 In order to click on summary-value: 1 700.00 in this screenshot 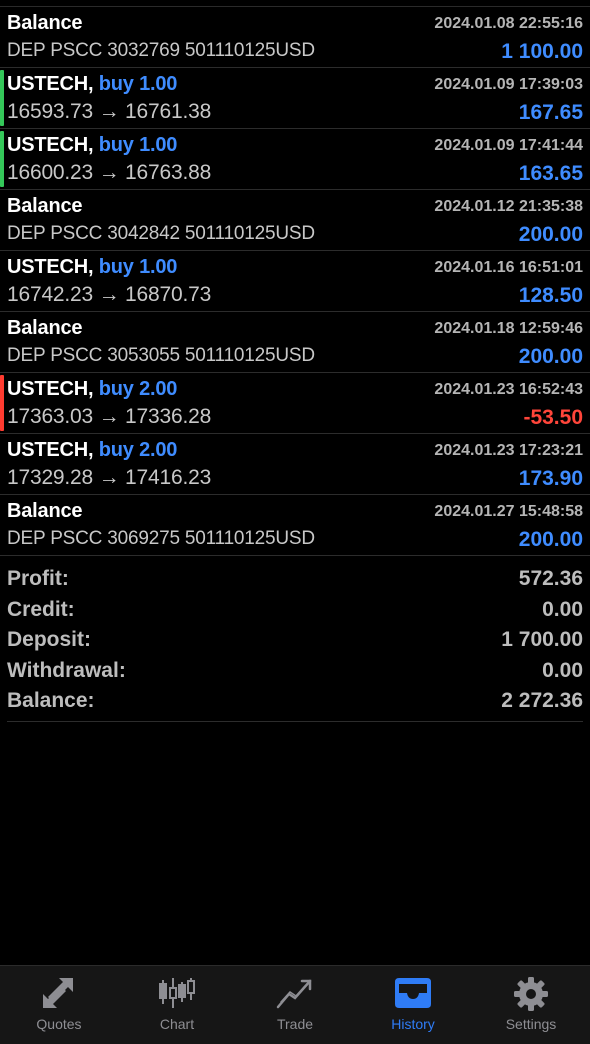, I will do `click(542, 639)`.